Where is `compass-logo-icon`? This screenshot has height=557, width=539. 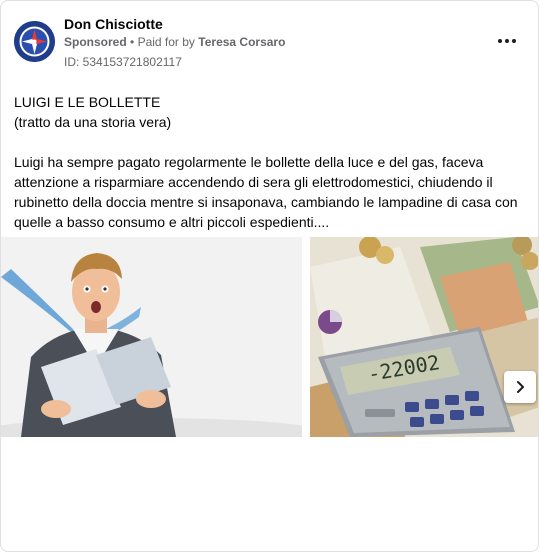
compass-logo-icon is located at coordinates (34, 41).